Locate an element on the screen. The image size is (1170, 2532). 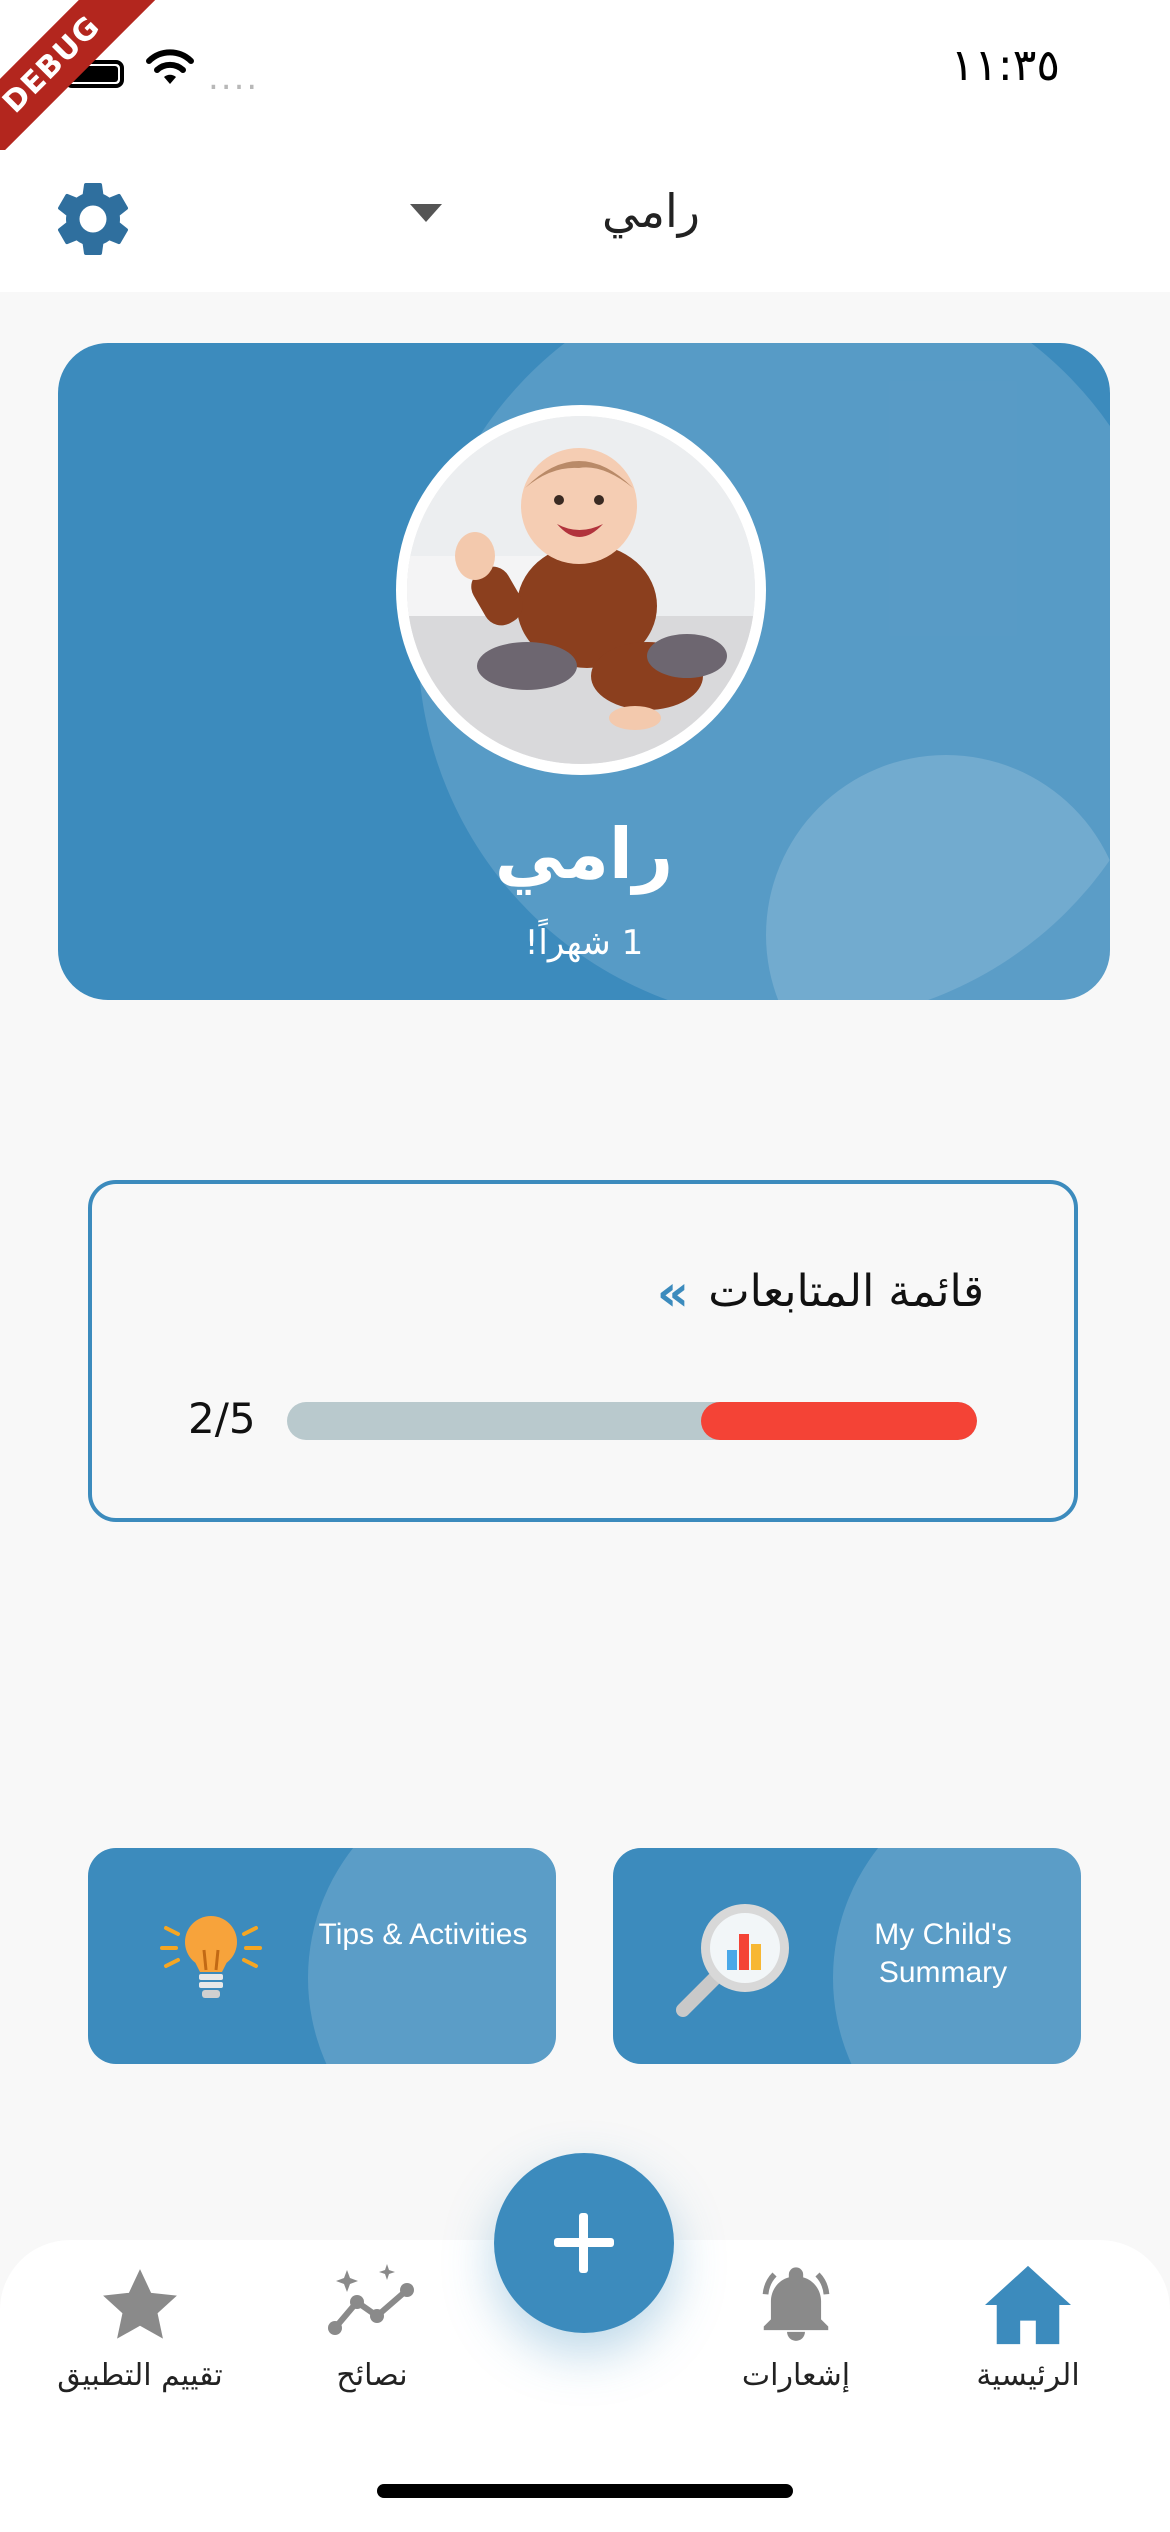
tips-activities-button: Tips & Activities is located at coordinates (322, 1956).